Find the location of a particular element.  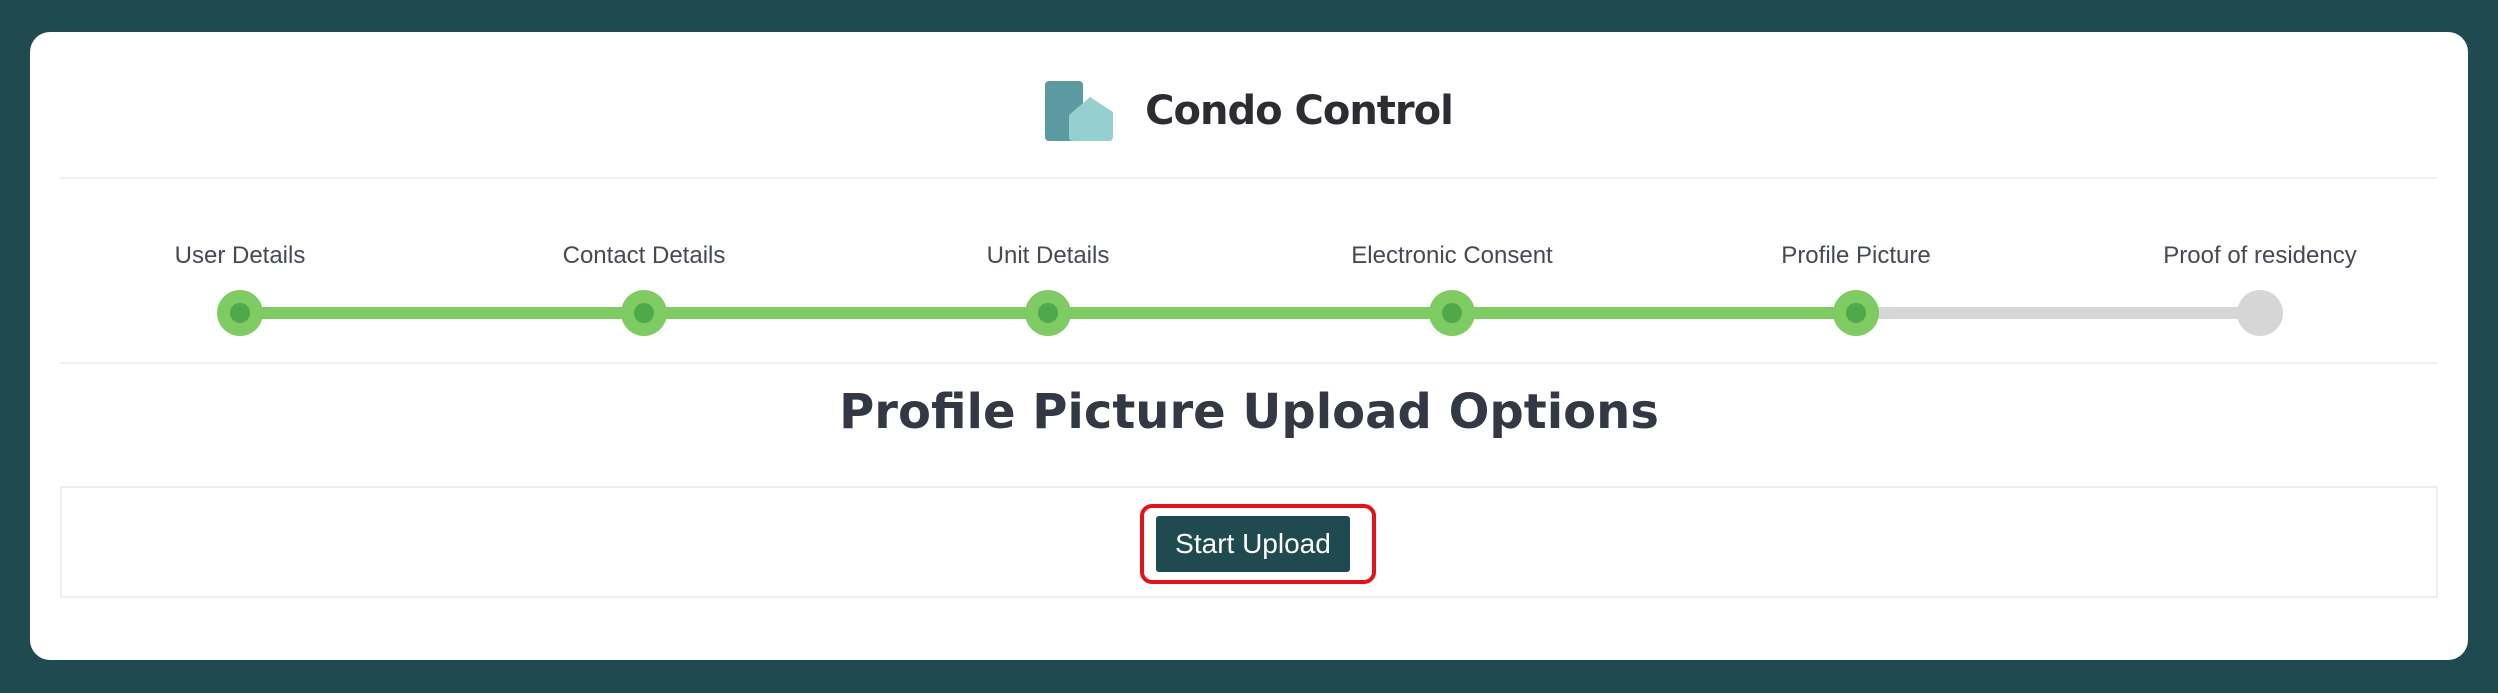

step-dot-contact-details is located at coordinates (644, 313).